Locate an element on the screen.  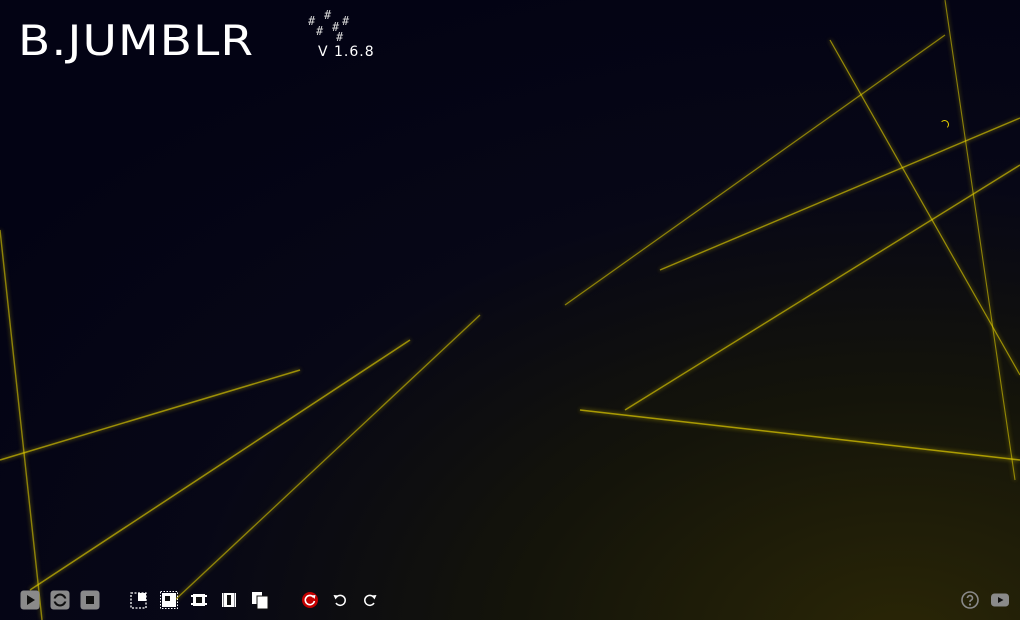
redo-icon is located at coordinates (370, 600).